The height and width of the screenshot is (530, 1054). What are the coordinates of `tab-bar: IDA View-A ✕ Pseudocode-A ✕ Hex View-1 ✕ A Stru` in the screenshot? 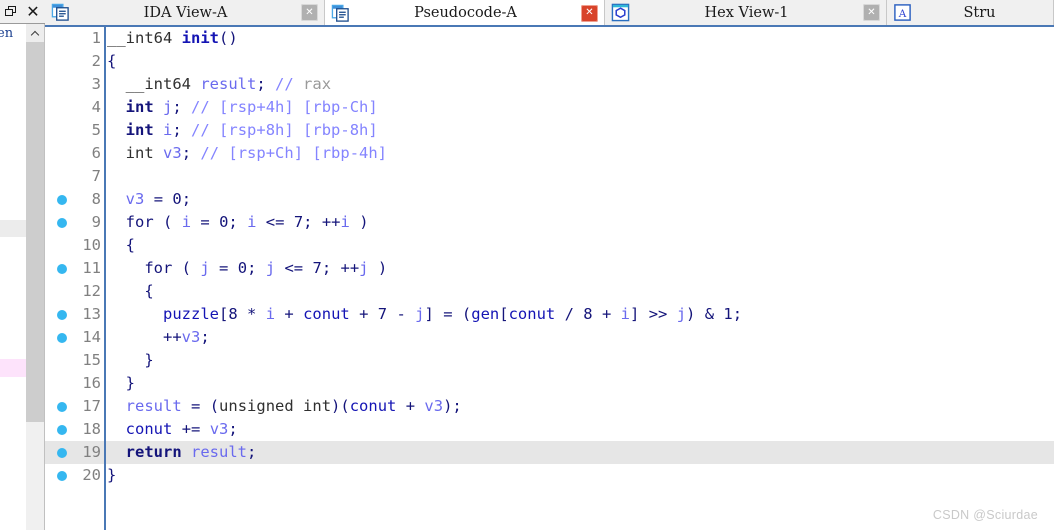 It's located at (549, 13).